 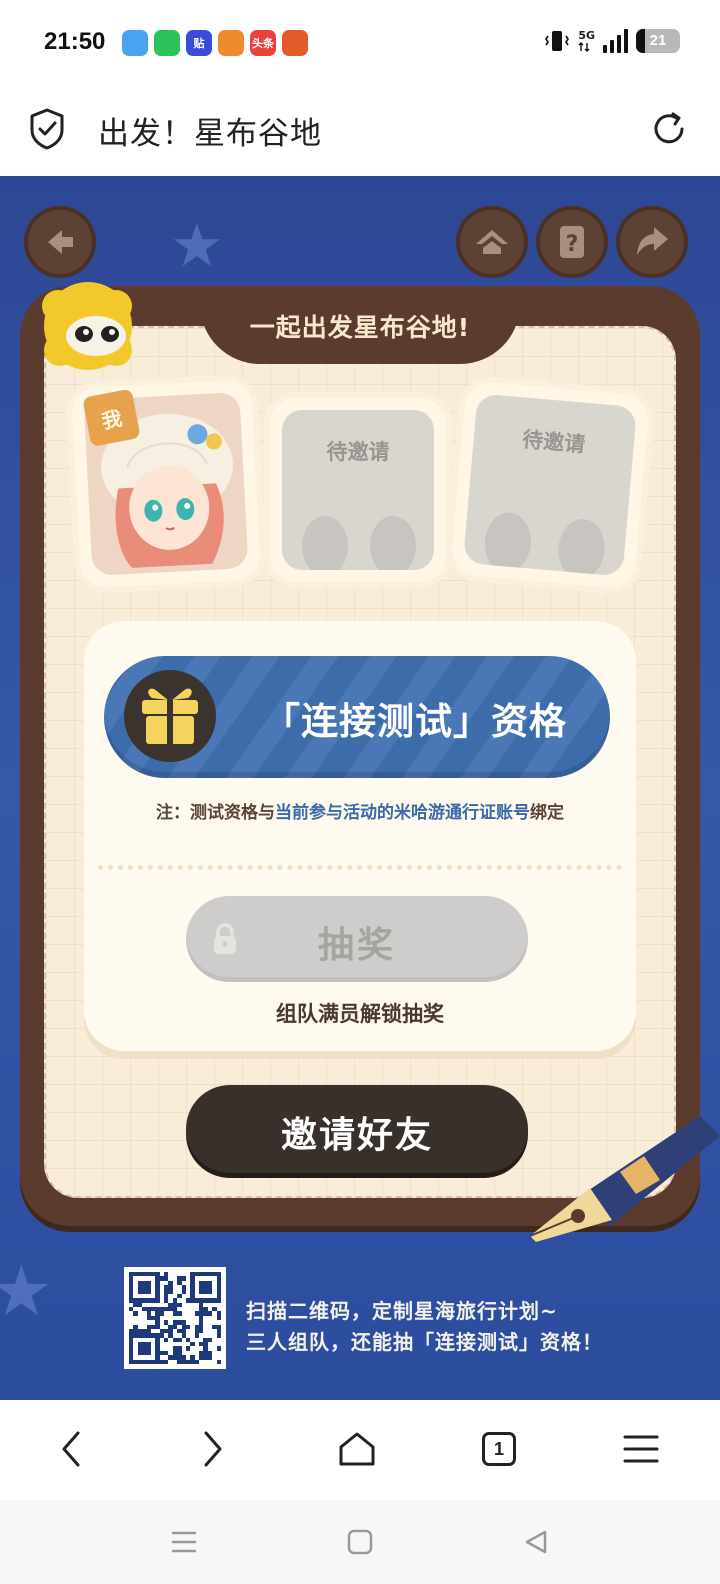 I want to click on fountain-pen-icon, so click(x=624, y=1179).